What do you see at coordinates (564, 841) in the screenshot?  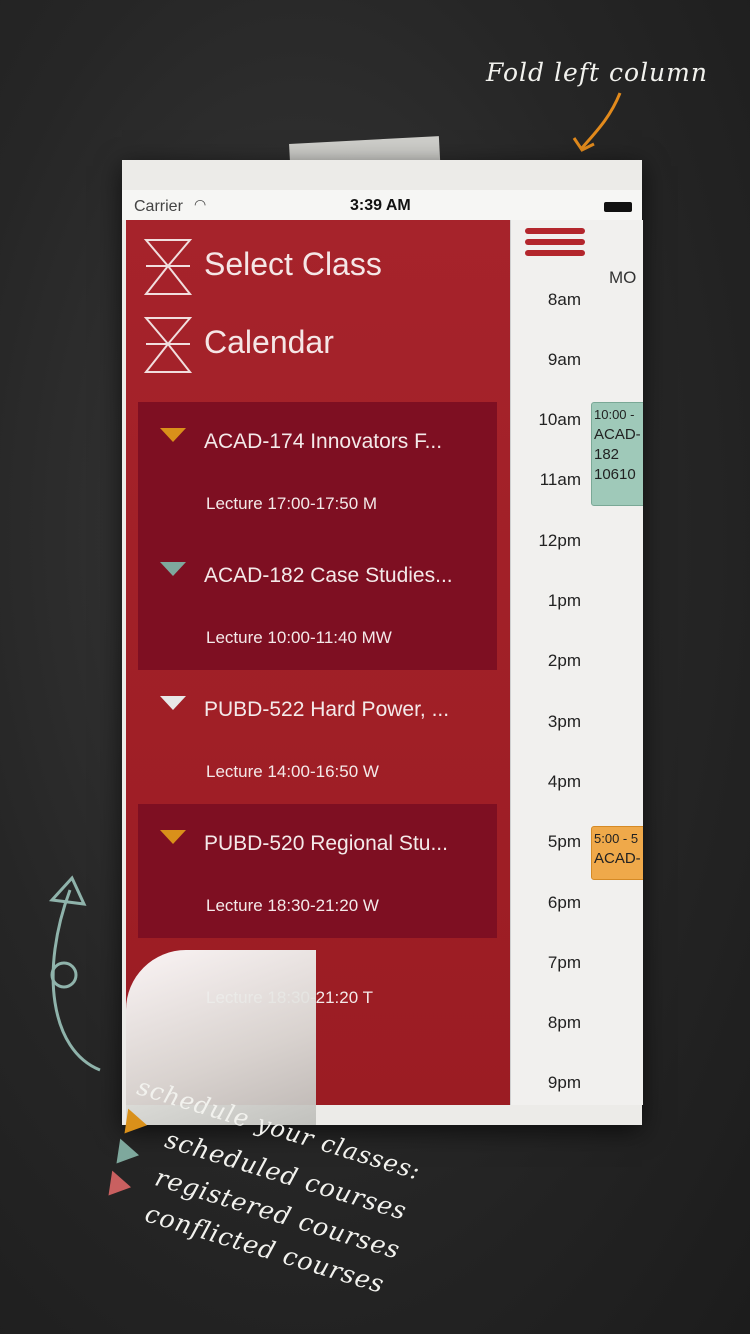 I see `hour-label: 5pm` at bounding box center [564, 841].